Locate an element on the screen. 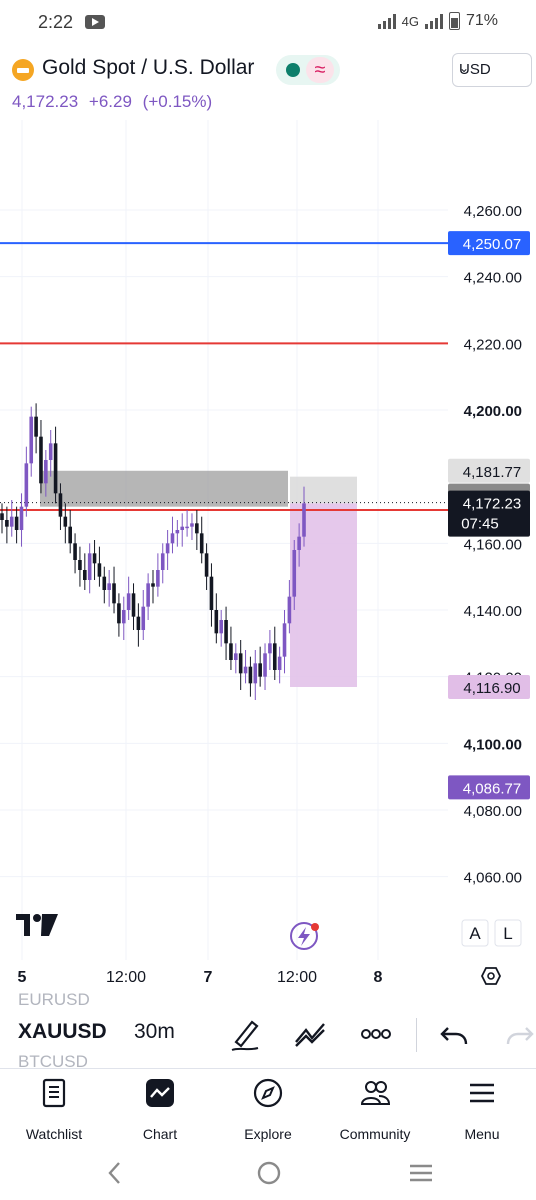 This screenshot has width=536, height=1200. ghost-symbol-above: EURUSD is located at coordinates (54, 1000).